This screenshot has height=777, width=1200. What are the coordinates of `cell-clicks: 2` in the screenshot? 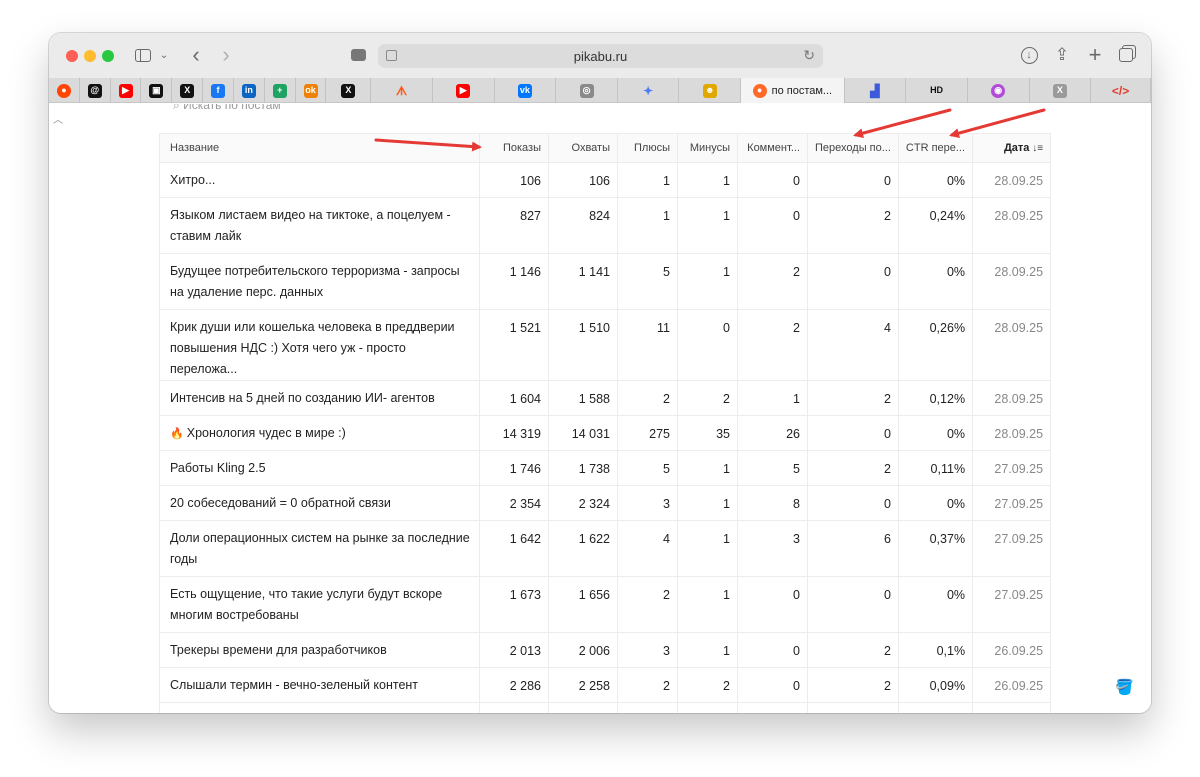 It's located at (853, 685).